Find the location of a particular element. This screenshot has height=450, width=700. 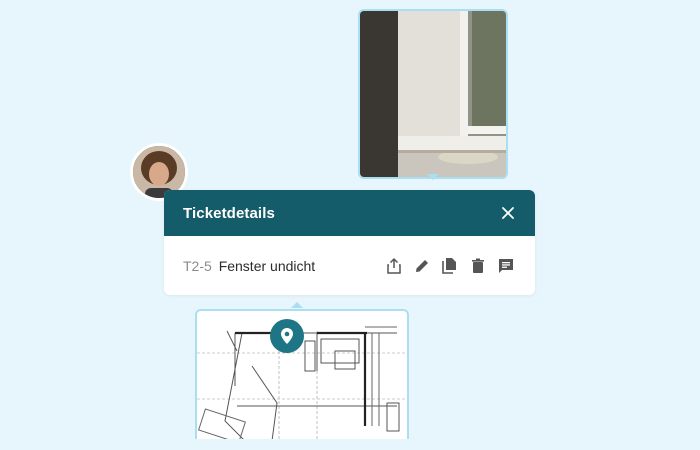

ticket-details-card: Ticketdetails T2-5 Fenster undicht is located at coordinates (349, 242).